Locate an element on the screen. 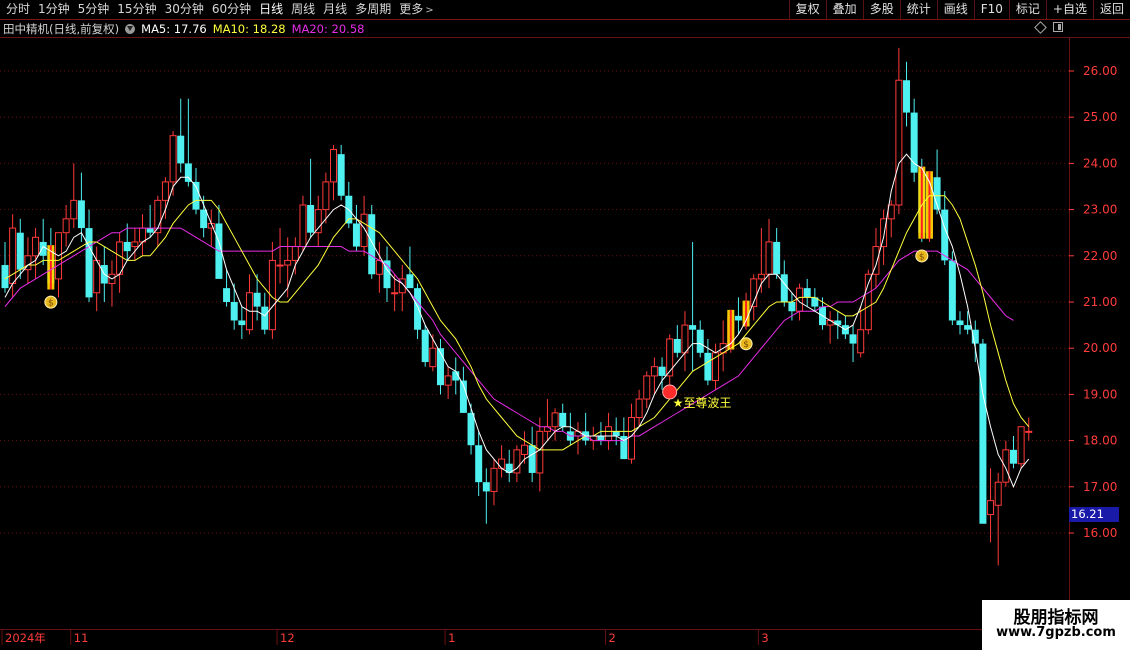 This screenshot has height=650, width=1130. diamond-icon is located at coordinates (1040, 27).